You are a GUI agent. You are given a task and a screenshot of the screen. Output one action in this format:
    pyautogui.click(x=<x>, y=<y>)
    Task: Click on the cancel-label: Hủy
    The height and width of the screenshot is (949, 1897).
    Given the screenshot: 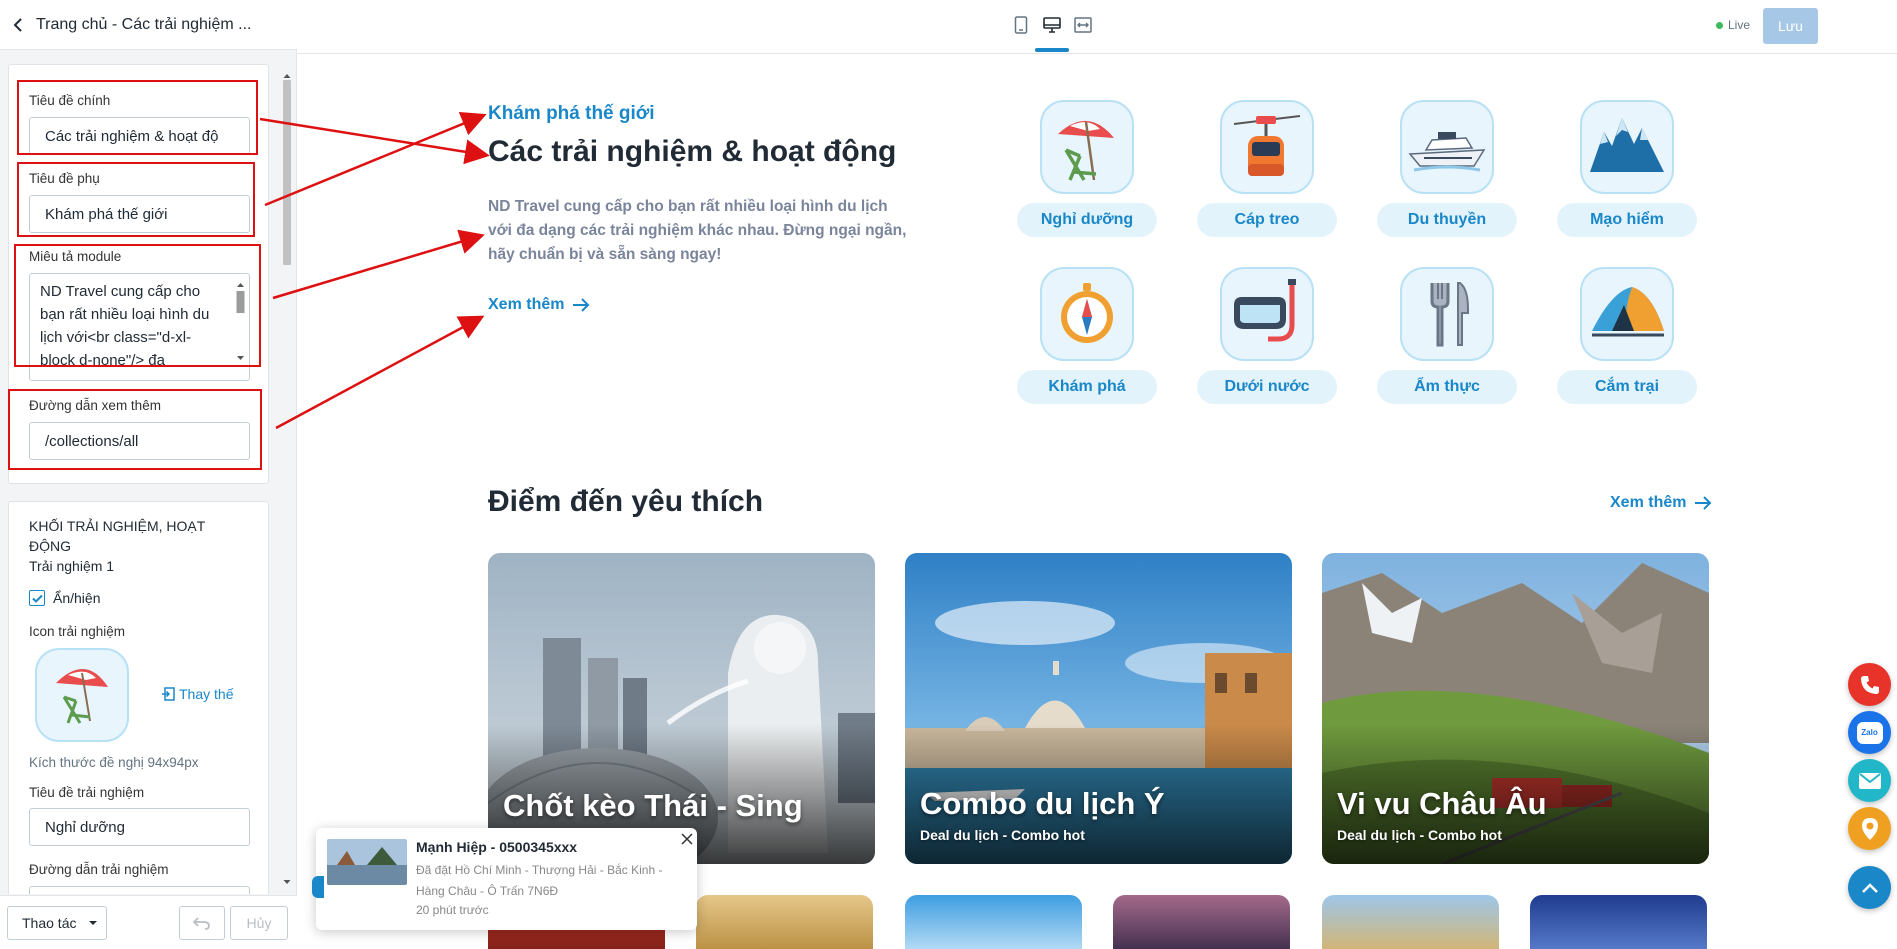 What is the action you would take?
    pyautogui.click(x=259, y=923)
    